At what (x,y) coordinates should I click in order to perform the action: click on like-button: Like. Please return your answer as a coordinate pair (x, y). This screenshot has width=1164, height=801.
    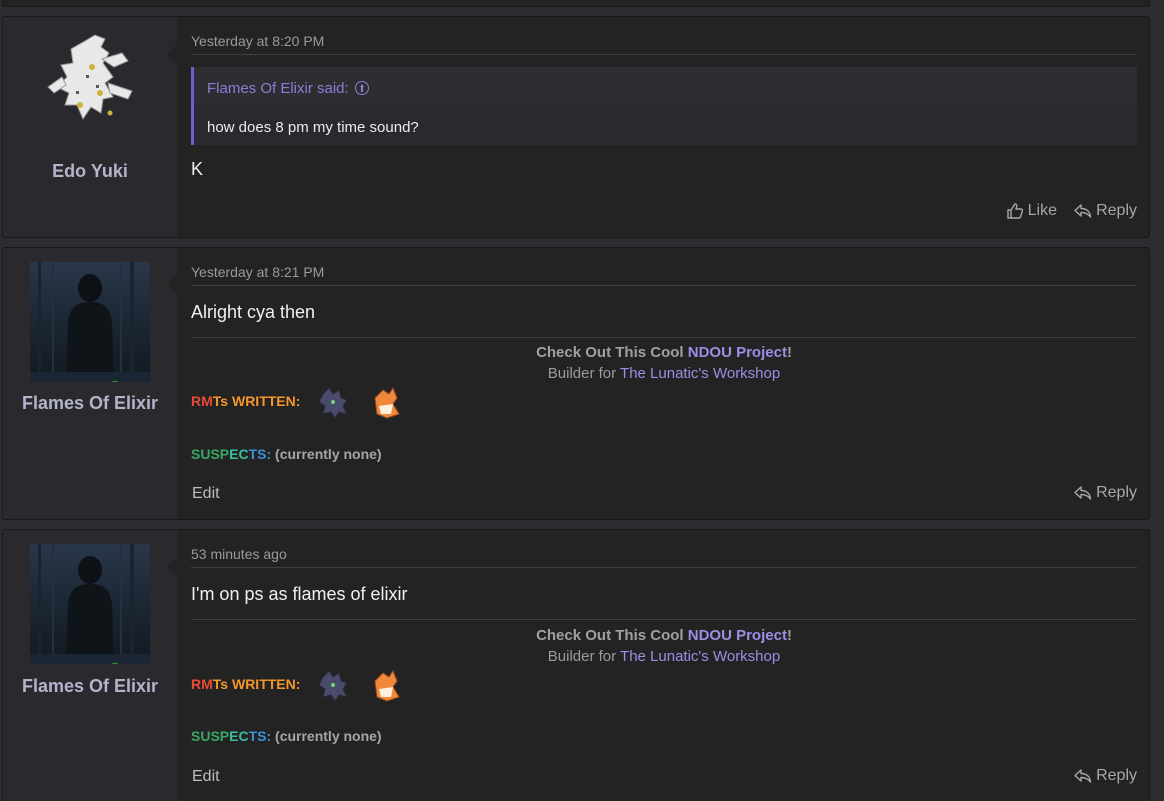
    Looking at the image, I should click on (1031, 211).